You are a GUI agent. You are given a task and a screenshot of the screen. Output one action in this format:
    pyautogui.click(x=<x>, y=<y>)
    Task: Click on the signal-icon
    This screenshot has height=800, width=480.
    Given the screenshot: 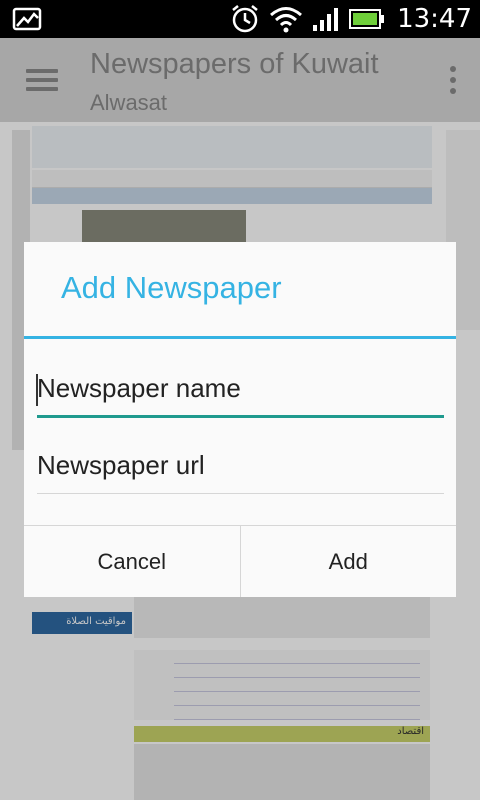 What is the action you would take?
    pyautogui.click(x=326, y=19)
    